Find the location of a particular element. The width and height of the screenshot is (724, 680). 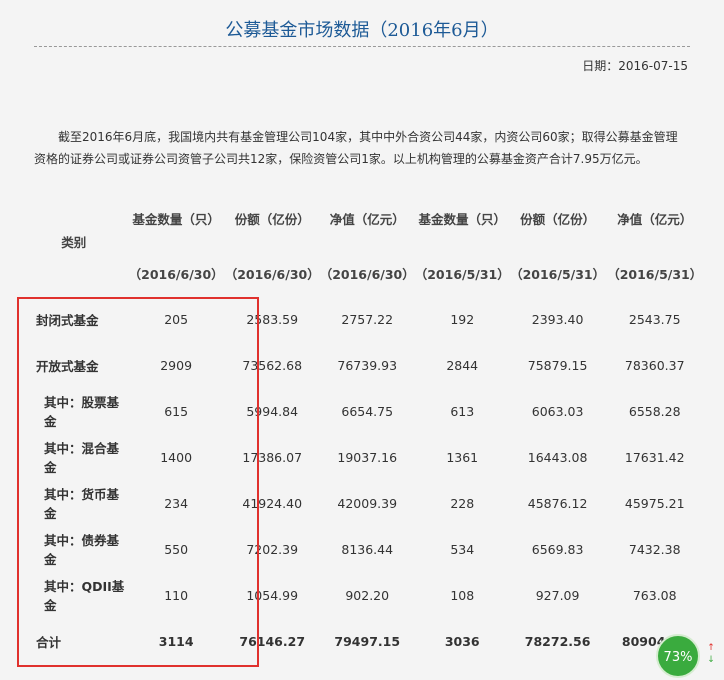

cell: 45975.21 is located at coordinates (654, 503).